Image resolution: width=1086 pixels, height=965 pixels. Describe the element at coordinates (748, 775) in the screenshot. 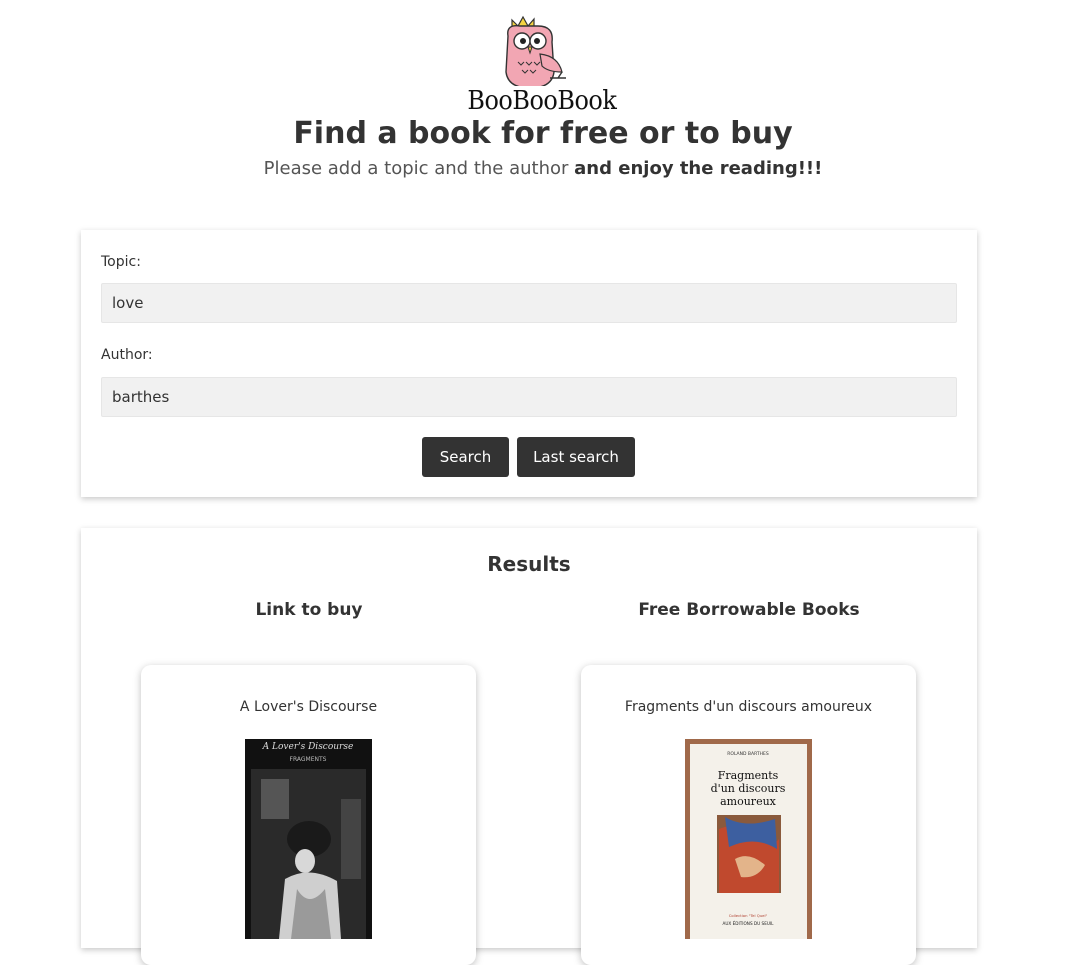

I see `cover-title-line-1: Fragments` at that location.